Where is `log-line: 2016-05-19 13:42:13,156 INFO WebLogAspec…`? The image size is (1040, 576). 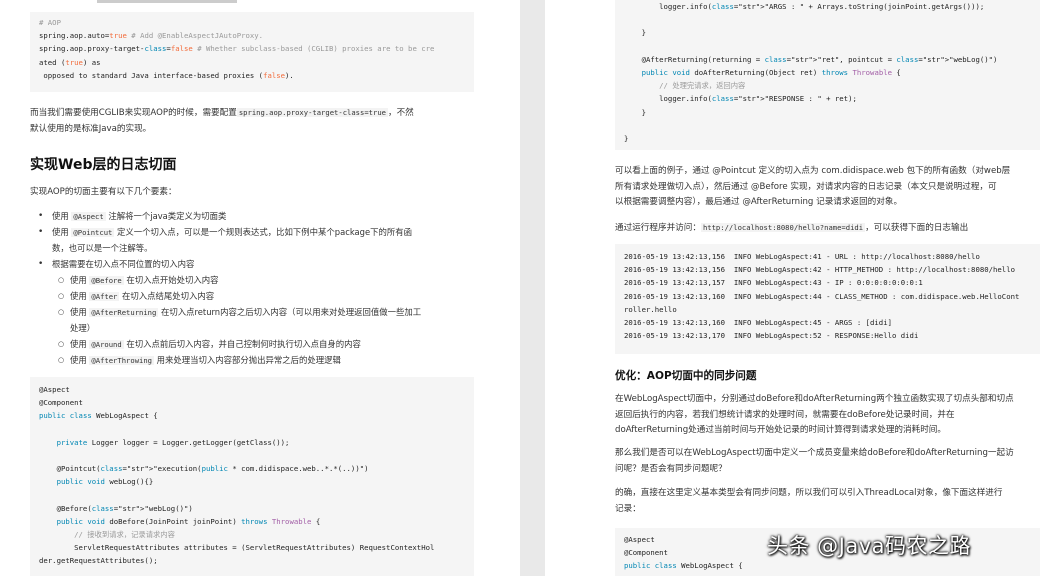 log-line: 2016-05-19 13:42:13,156 INFO WebLogAspec… is located at coordinates (802, 256).